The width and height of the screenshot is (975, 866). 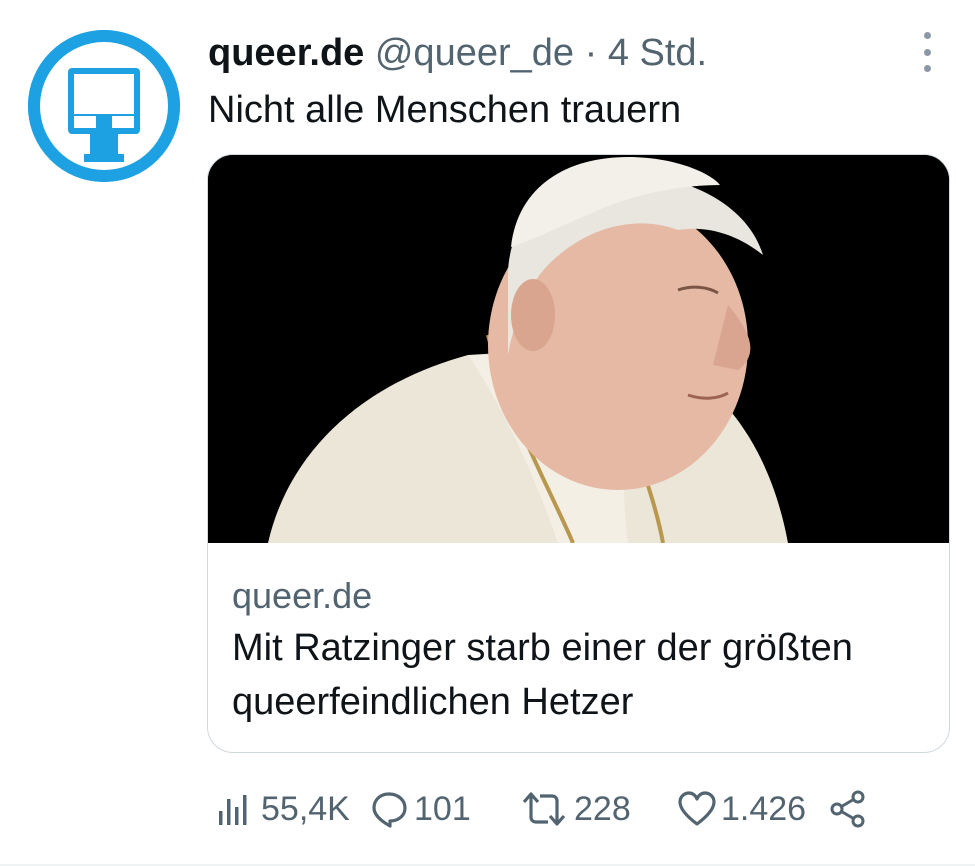 I want to click on avatar, so click(x=104, y=106).